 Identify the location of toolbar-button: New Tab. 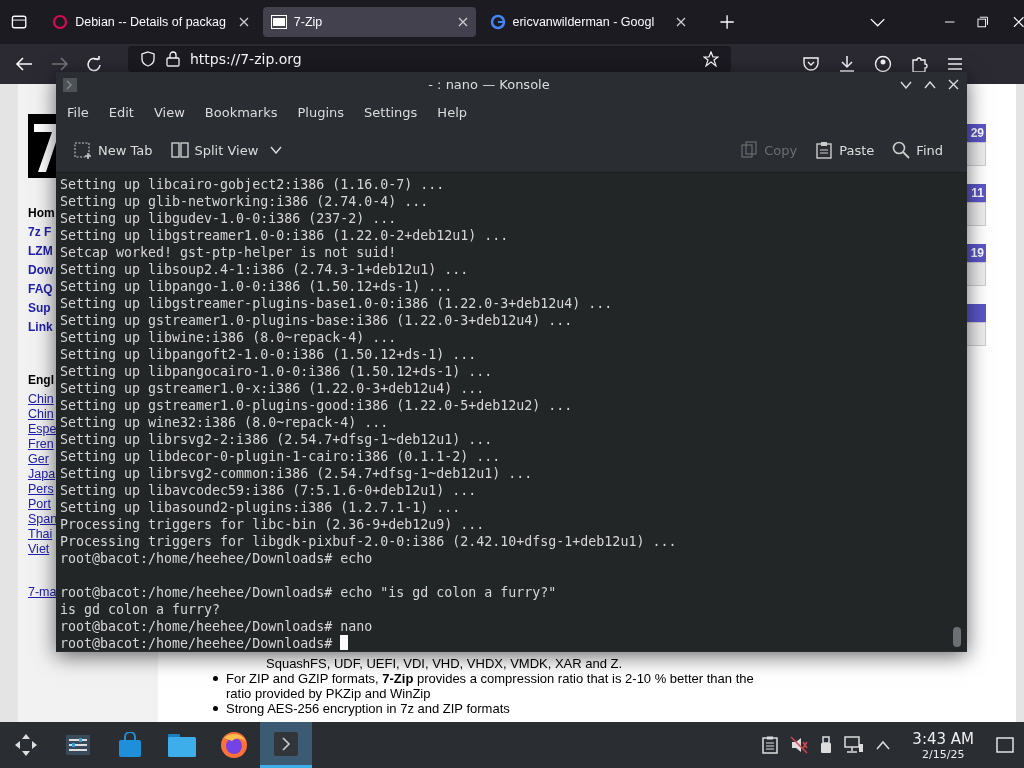
(113, 150).